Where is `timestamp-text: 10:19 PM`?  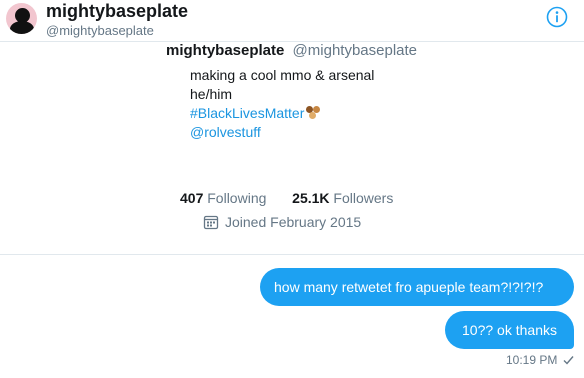 timestamp-text: 10:19 PM is located at coordinates (532, 360).